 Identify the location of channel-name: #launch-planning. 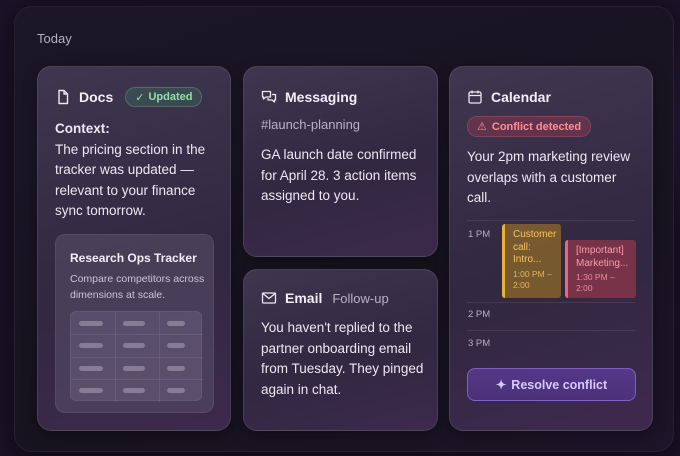
(310, 124).